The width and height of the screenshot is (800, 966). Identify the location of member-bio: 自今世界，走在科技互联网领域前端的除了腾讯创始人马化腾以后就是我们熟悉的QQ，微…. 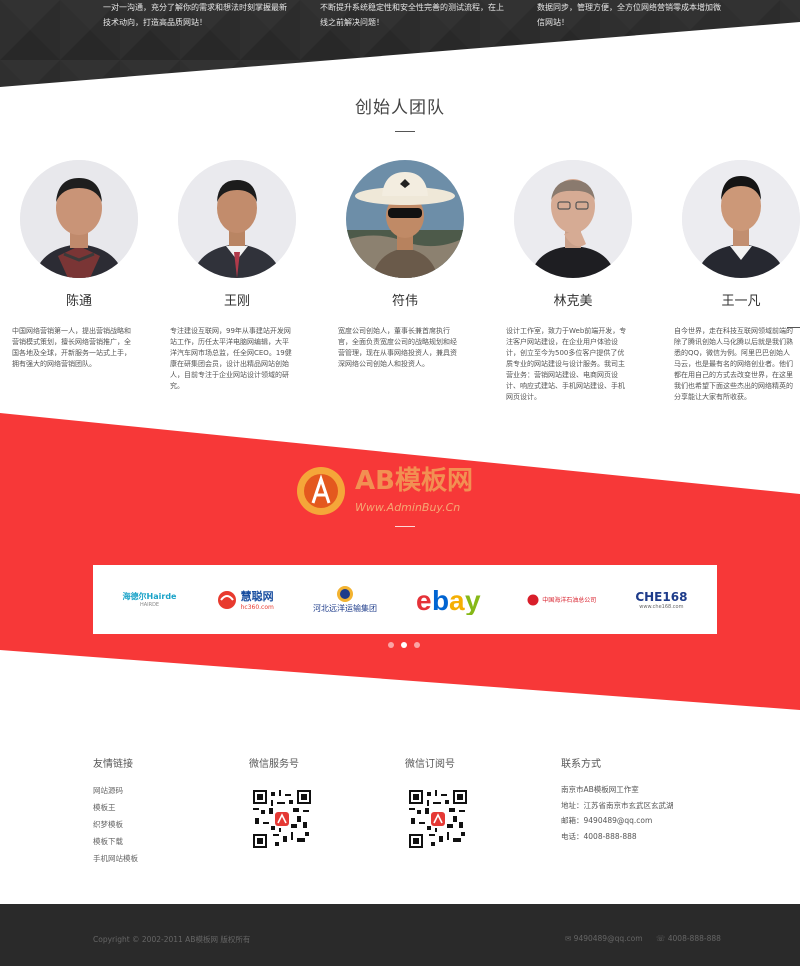
(733, 364).